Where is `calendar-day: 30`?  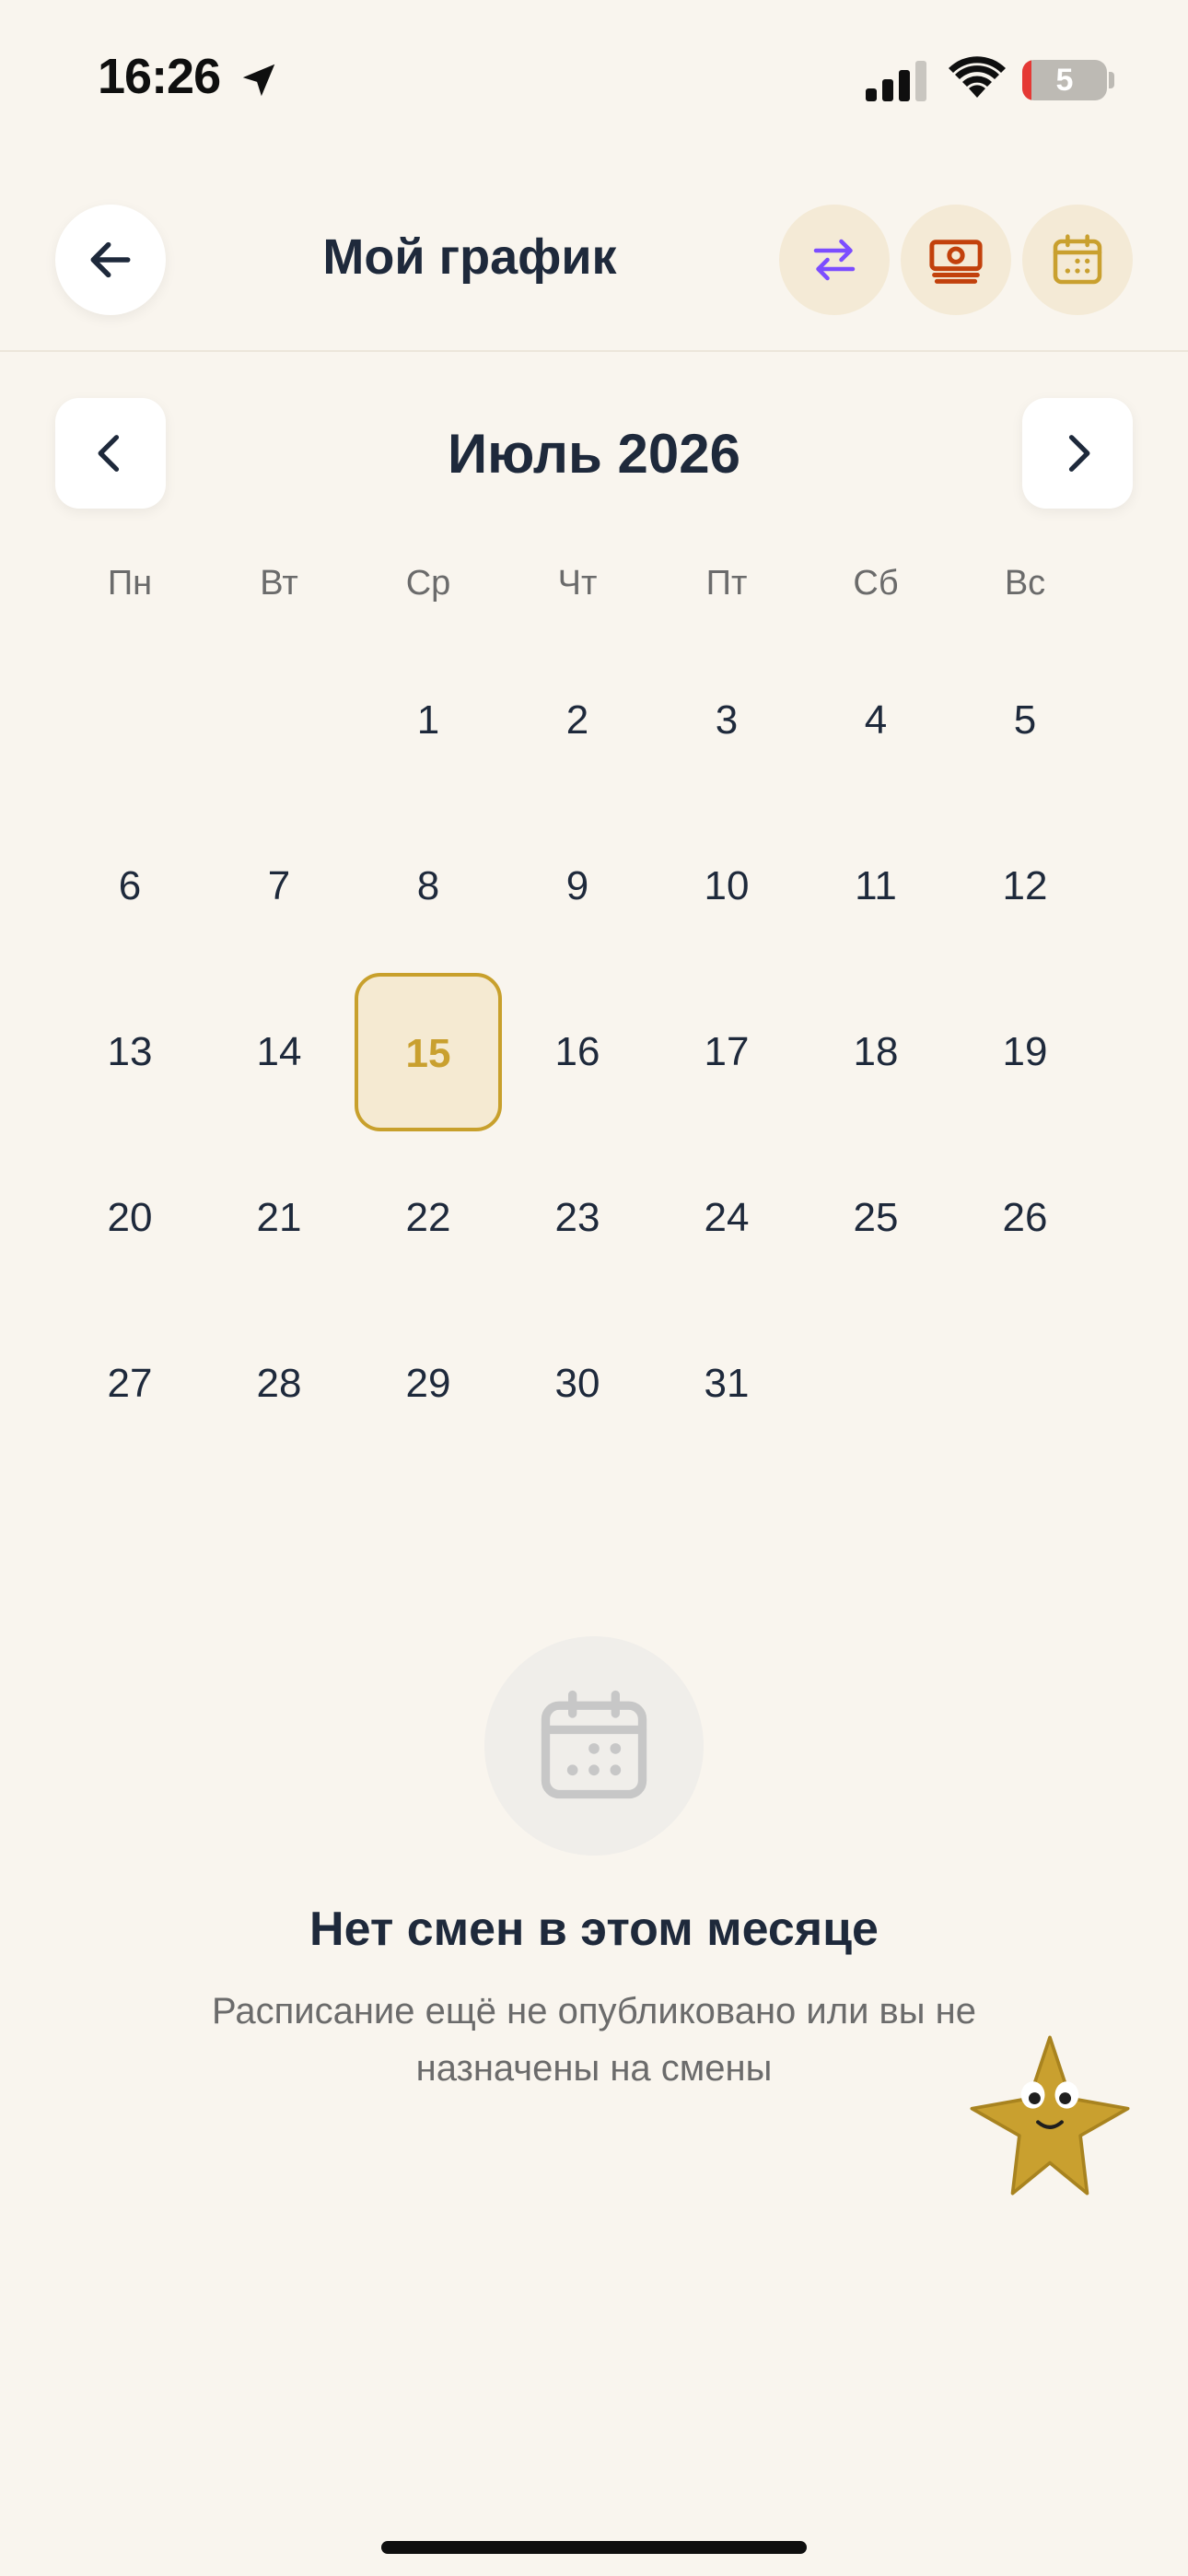 calendar-day: 30 is located at coordinates (577, 1384).